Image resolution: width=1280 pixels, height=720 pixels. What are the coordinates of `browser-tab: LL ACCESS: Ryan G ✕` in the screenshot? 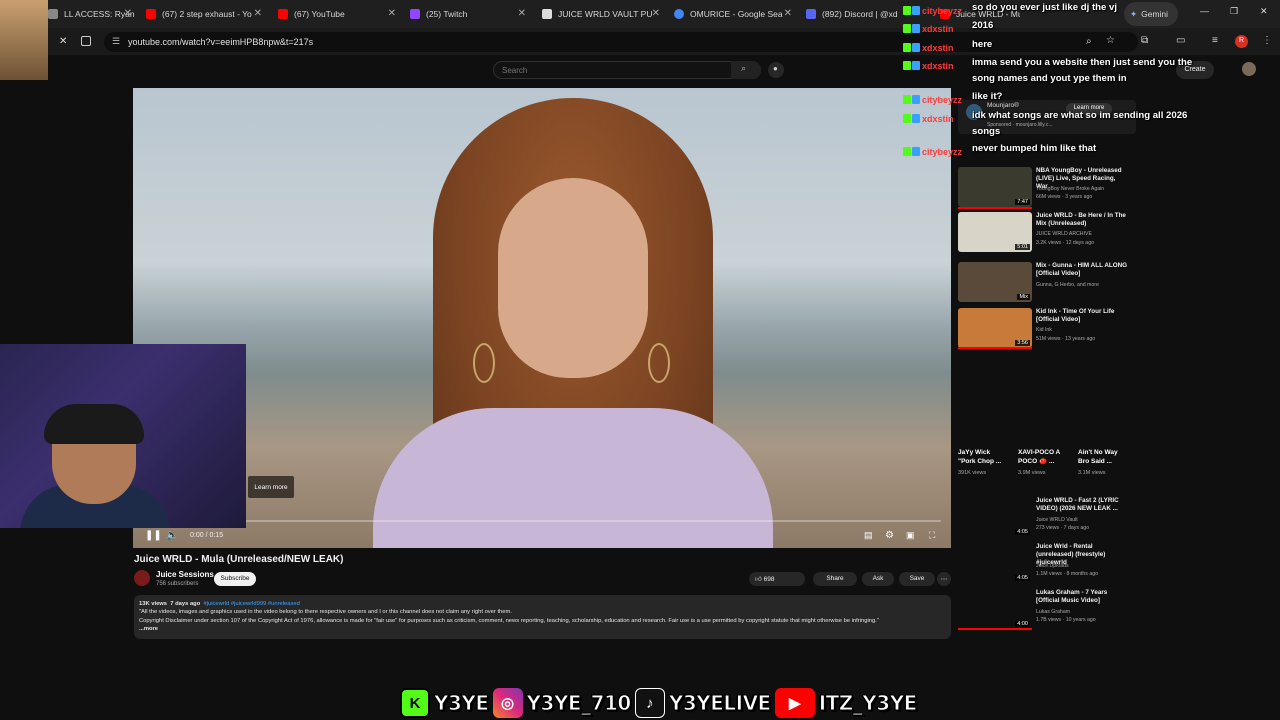 It's located at (92, 14).